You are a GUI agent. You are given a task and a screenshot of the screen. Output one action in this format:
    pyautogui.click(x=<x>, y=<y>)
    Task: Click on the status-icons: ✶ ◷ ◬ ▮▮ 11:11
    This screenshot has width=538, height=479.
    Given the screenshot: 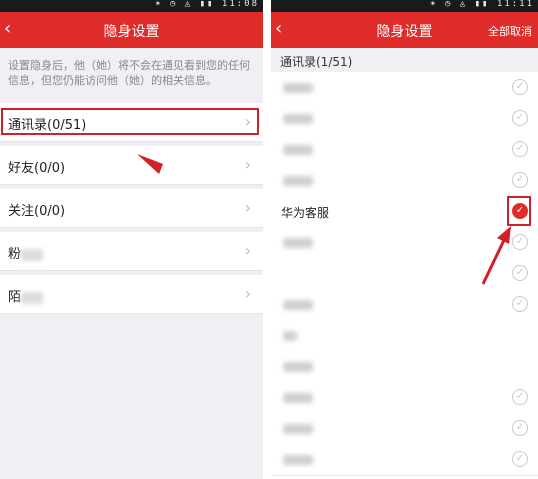 What is the action you would take?
    pyautogui.click(x=482, y=4)
    